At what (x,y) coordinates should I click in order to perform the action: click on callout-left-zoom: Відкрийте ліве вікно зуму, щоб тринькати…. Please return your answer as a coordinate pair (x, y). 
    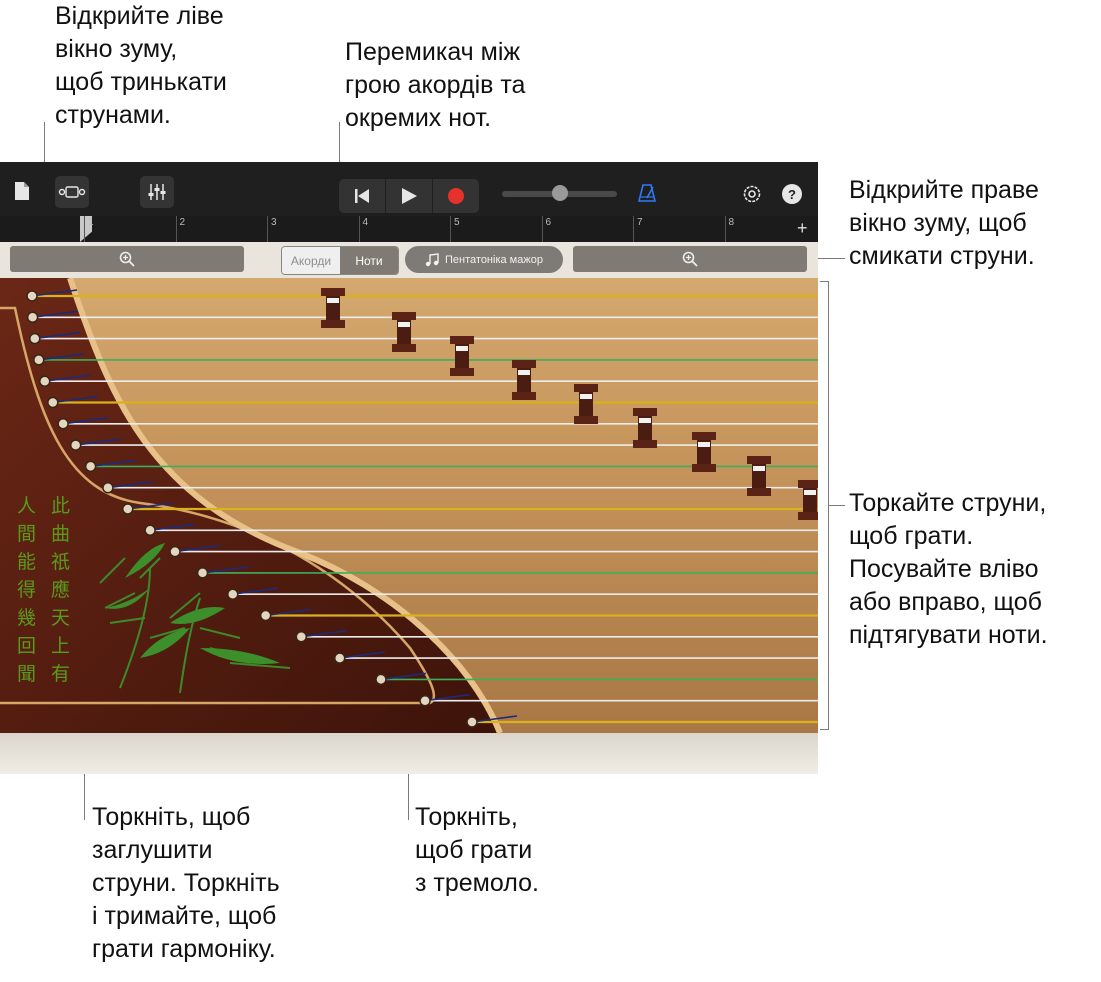
    Looking at the image, I should click on (141, 65).